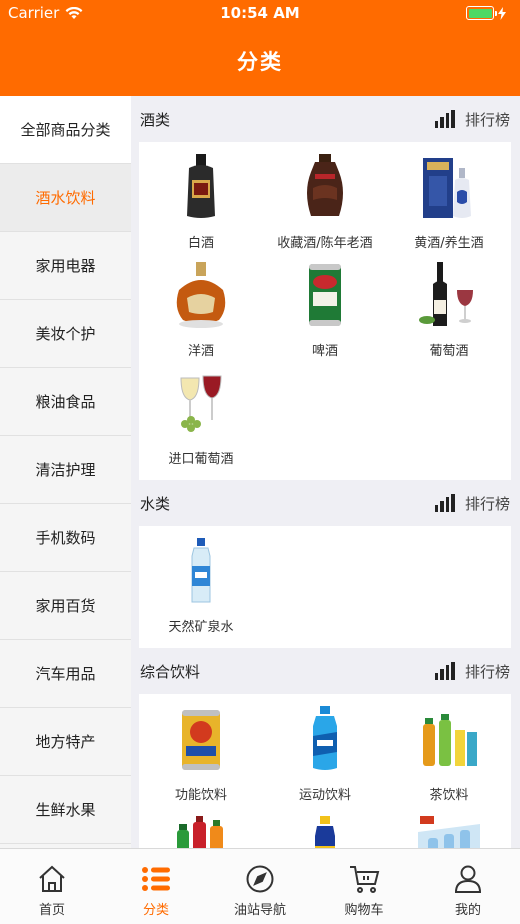 The width and height of the screenshot is (520, 924). I want to click on status-bar: Carrier 10:54 AM, so click(260, 13).